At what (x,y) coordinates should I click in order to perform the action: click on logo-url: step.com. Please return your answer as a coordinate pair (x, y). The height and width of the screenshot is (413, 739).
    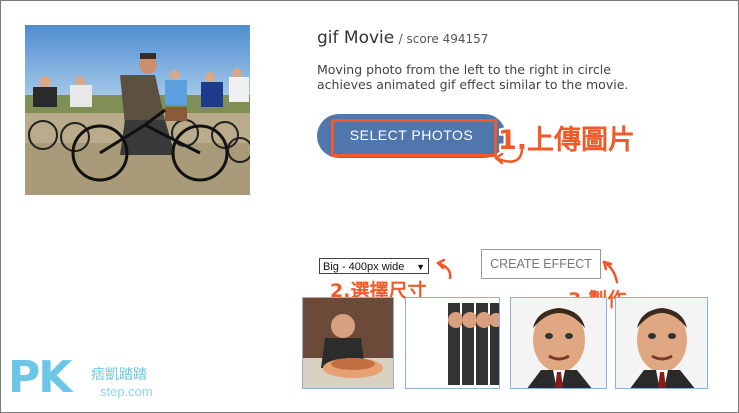
    Looking at the image, I should click on (126, 391).